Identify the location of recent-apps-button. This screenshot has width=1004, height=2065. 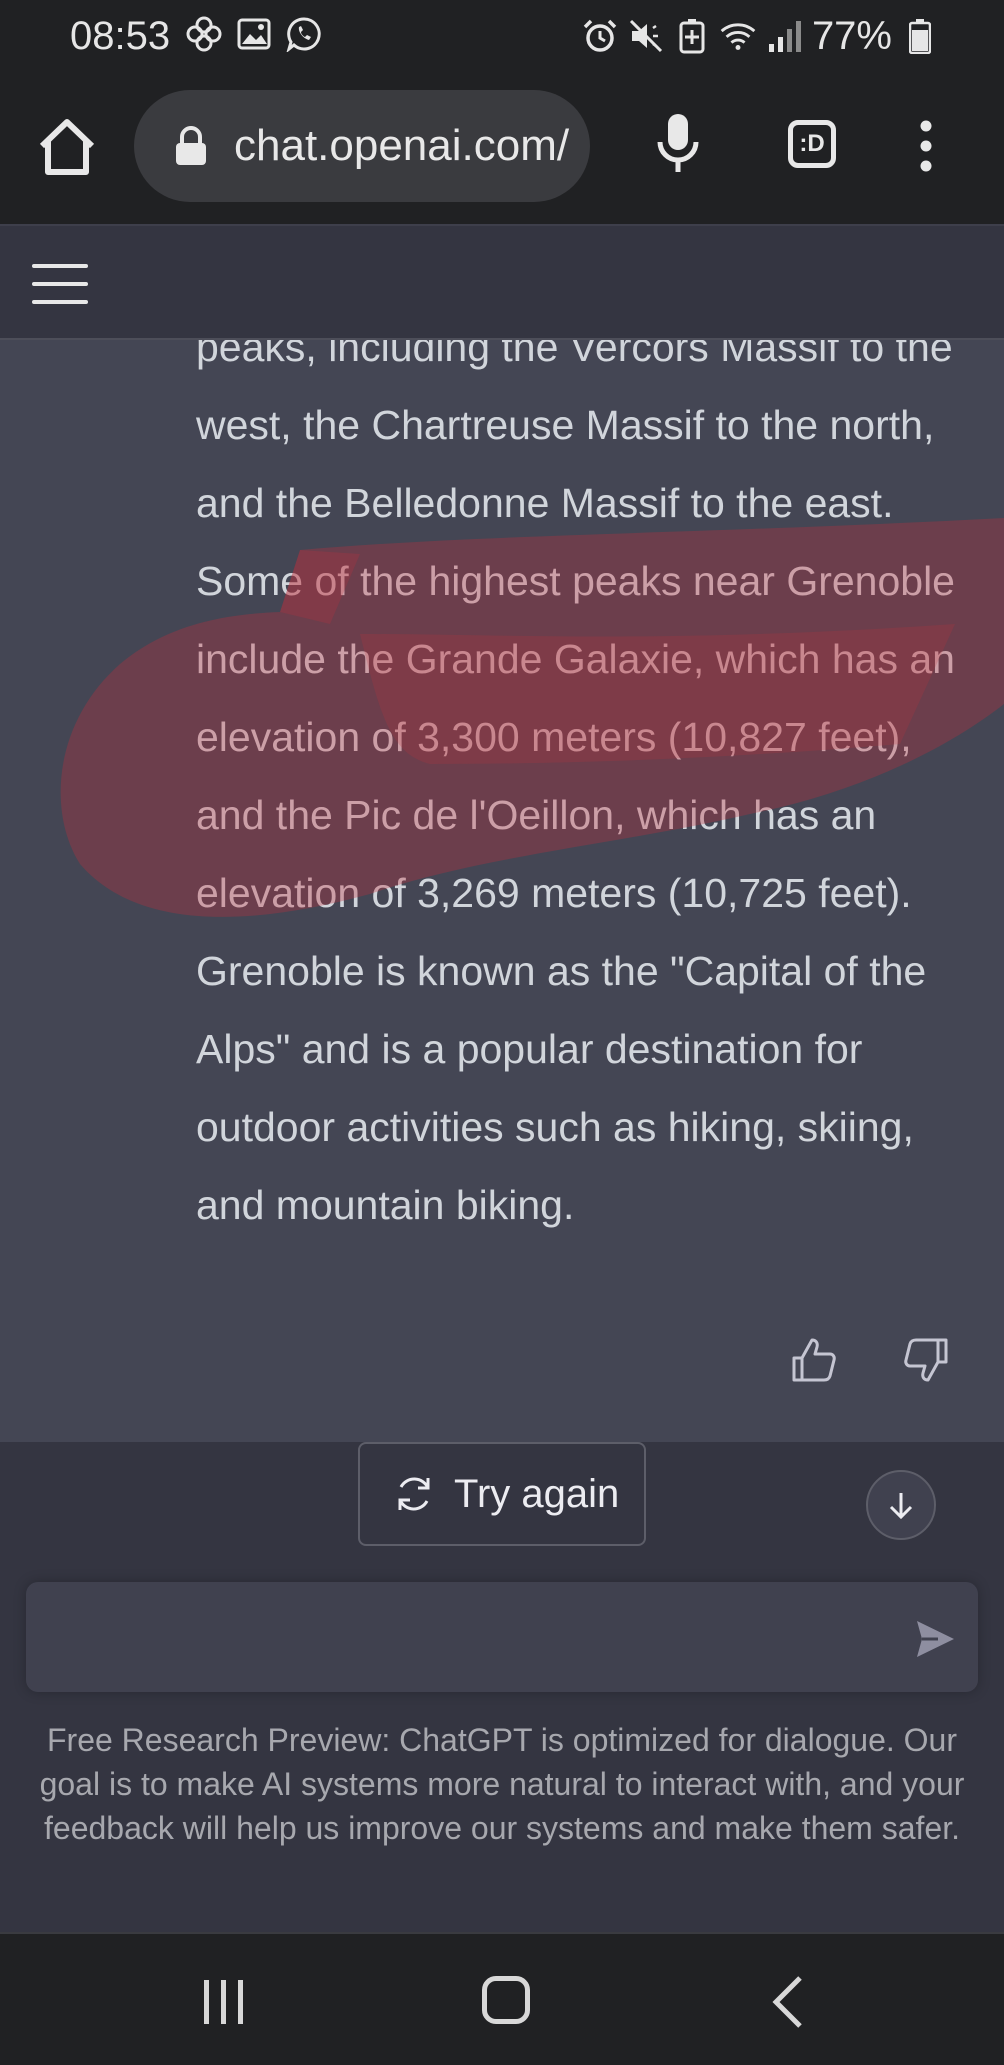
(224, 2002).